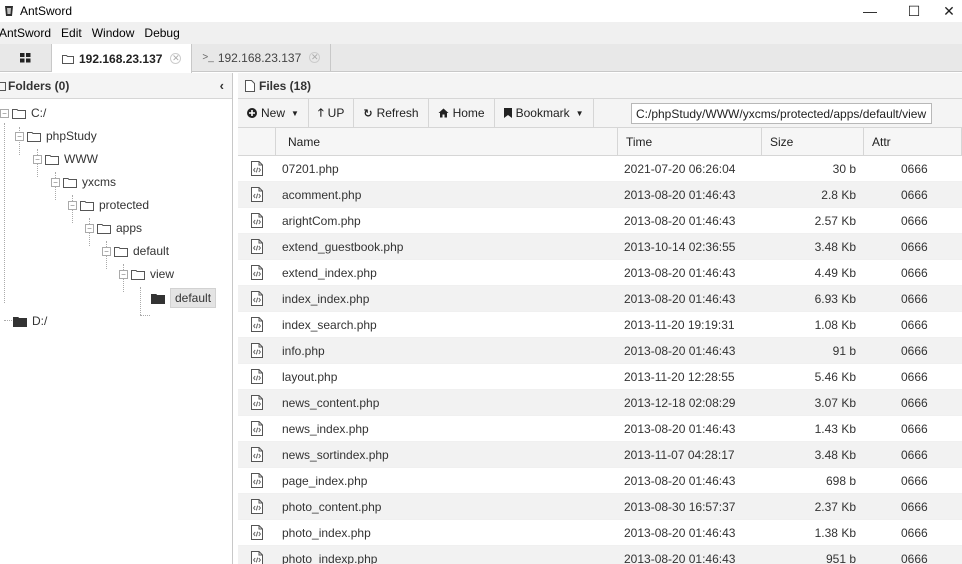 Image resolution: width=962 pixels, height=564 pixels. What do you see at coordinates (840, 557) in the screenshot?
I see `file-size: 951 b` at bounding box center [840, 557].